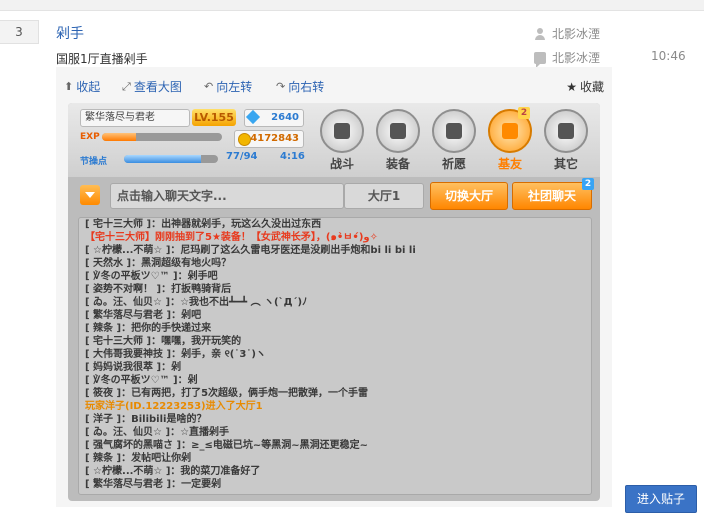 Image resolution: width=704 pixels, height=513 pixels. Describe the element at coordinates (571, 86) in the screenshot. I see `star-icon: ★` at that location.